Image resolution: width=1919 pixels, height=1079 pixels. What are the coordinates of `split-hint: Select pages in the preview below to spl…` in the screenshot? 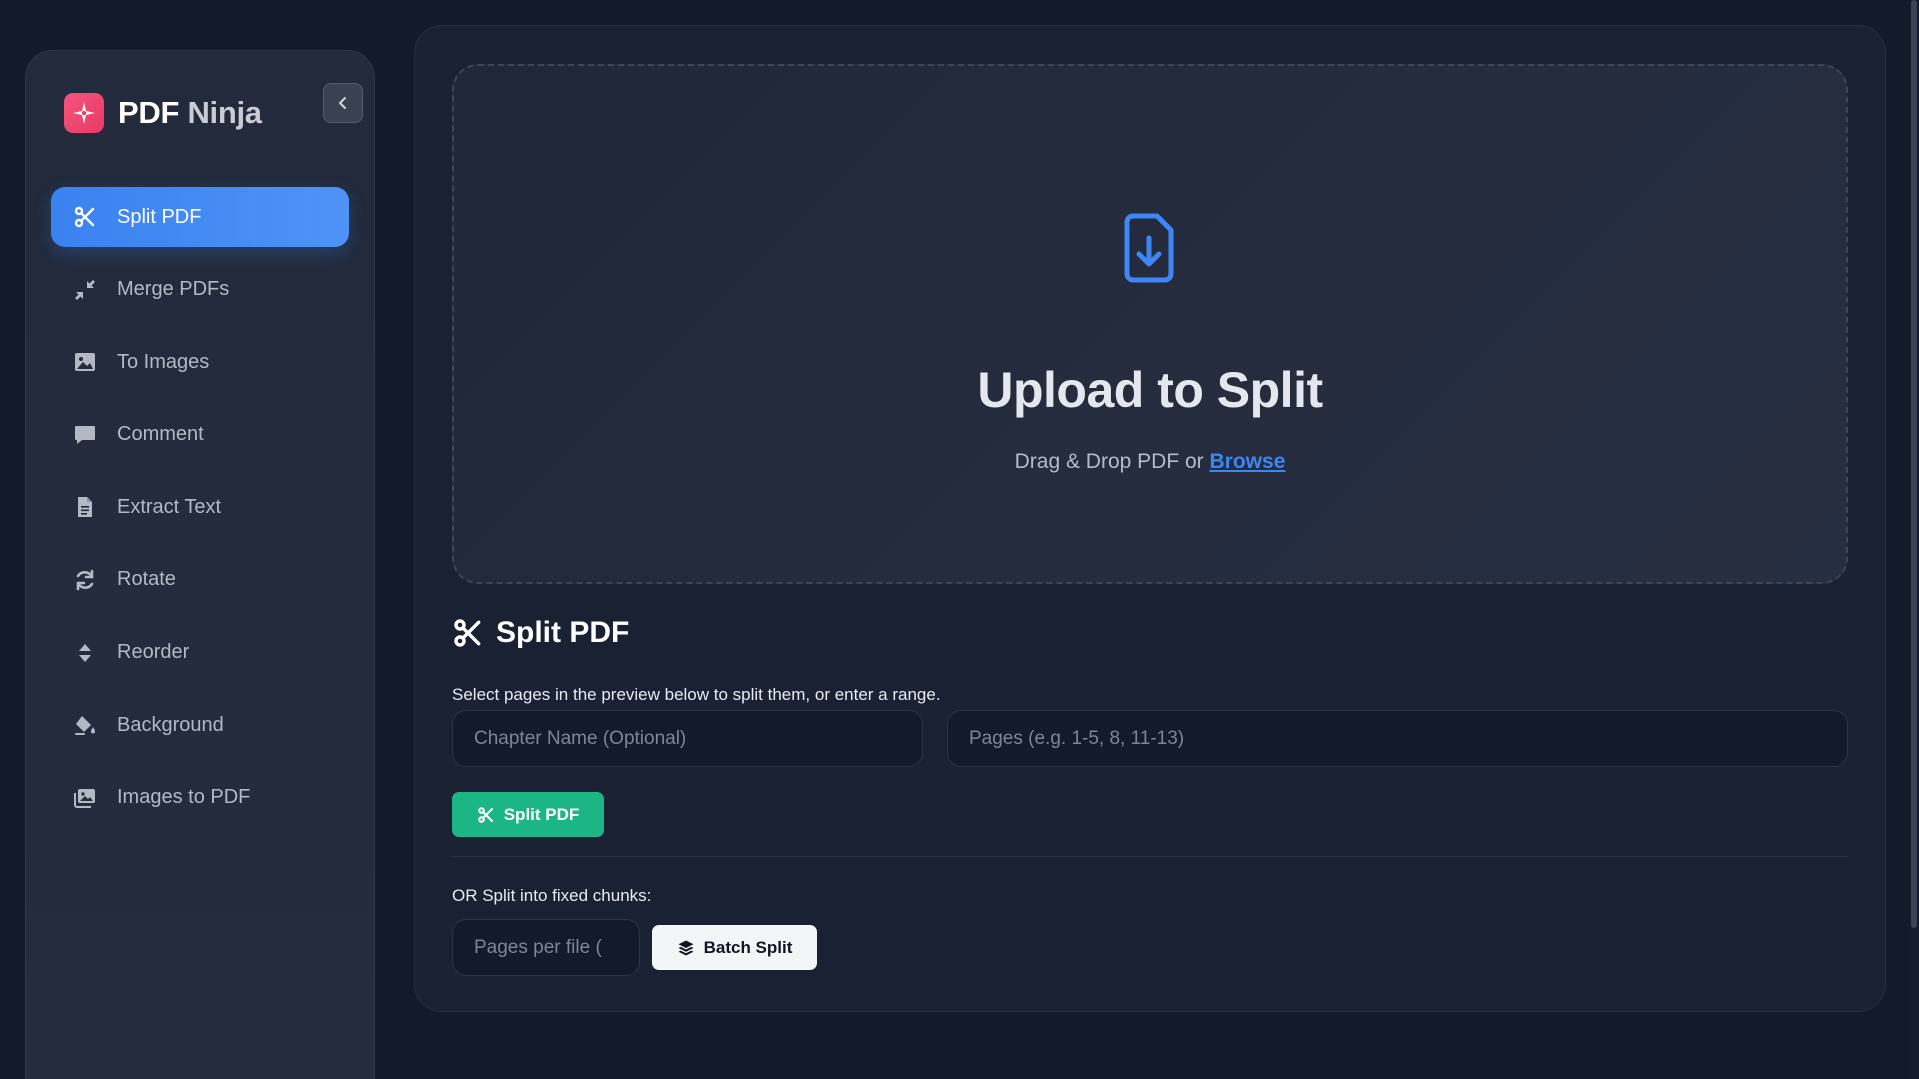 It's located at (696, 694).